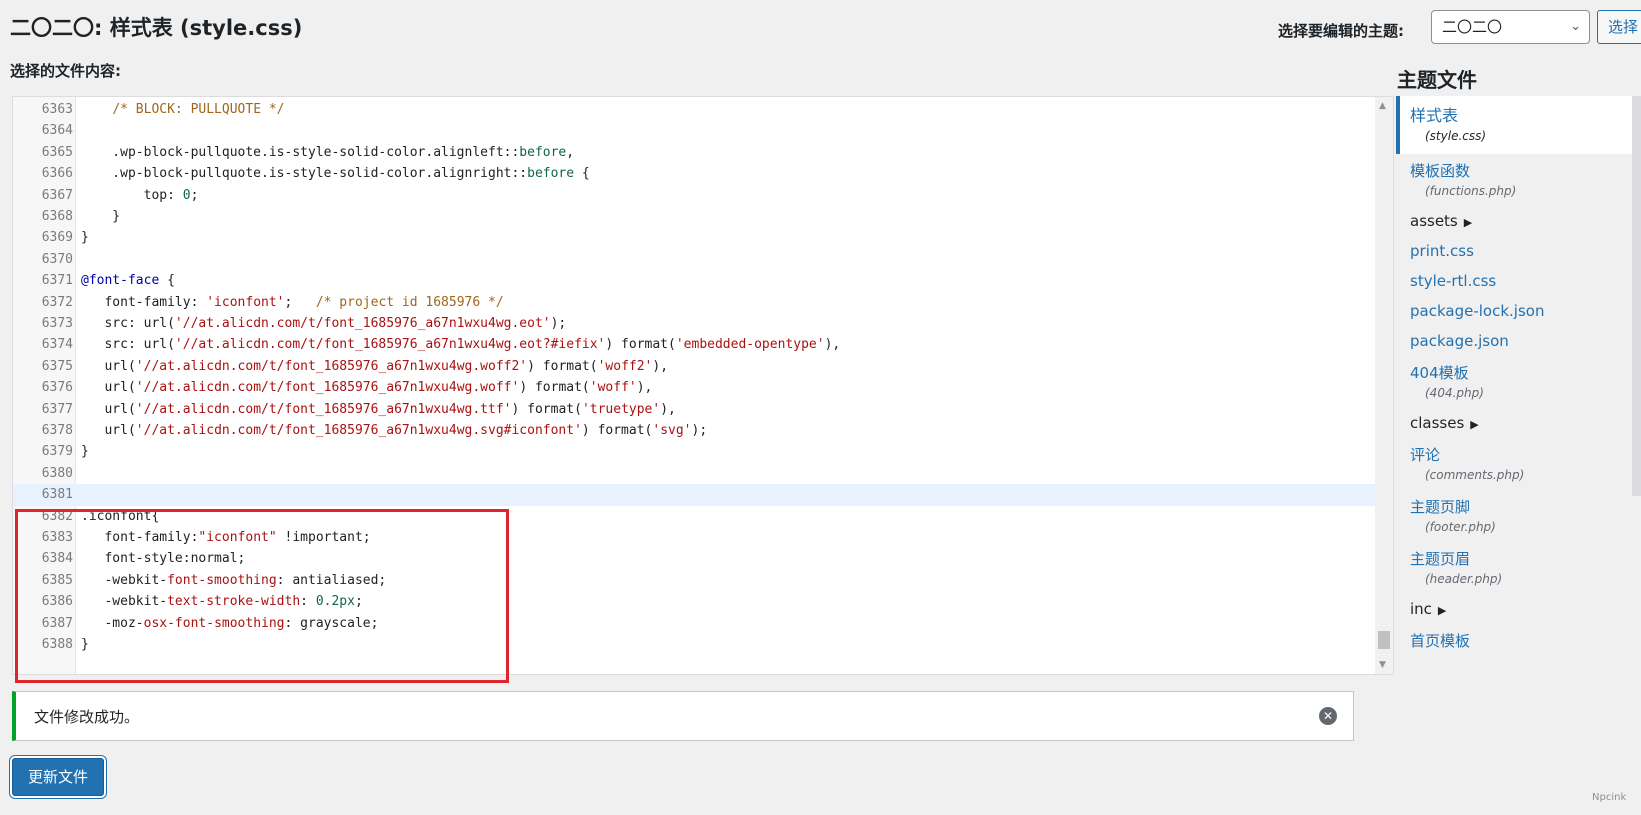  Describe the element at coordinates (57, 216) in the screenshot. I see `line-number: 6368` at that location.